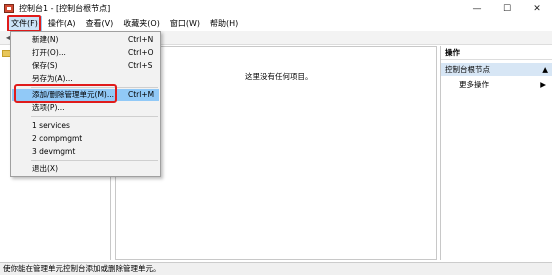  Describe the element at coordinates (477, 8) in the screenshot. I see `minimize-button: —` at that location.